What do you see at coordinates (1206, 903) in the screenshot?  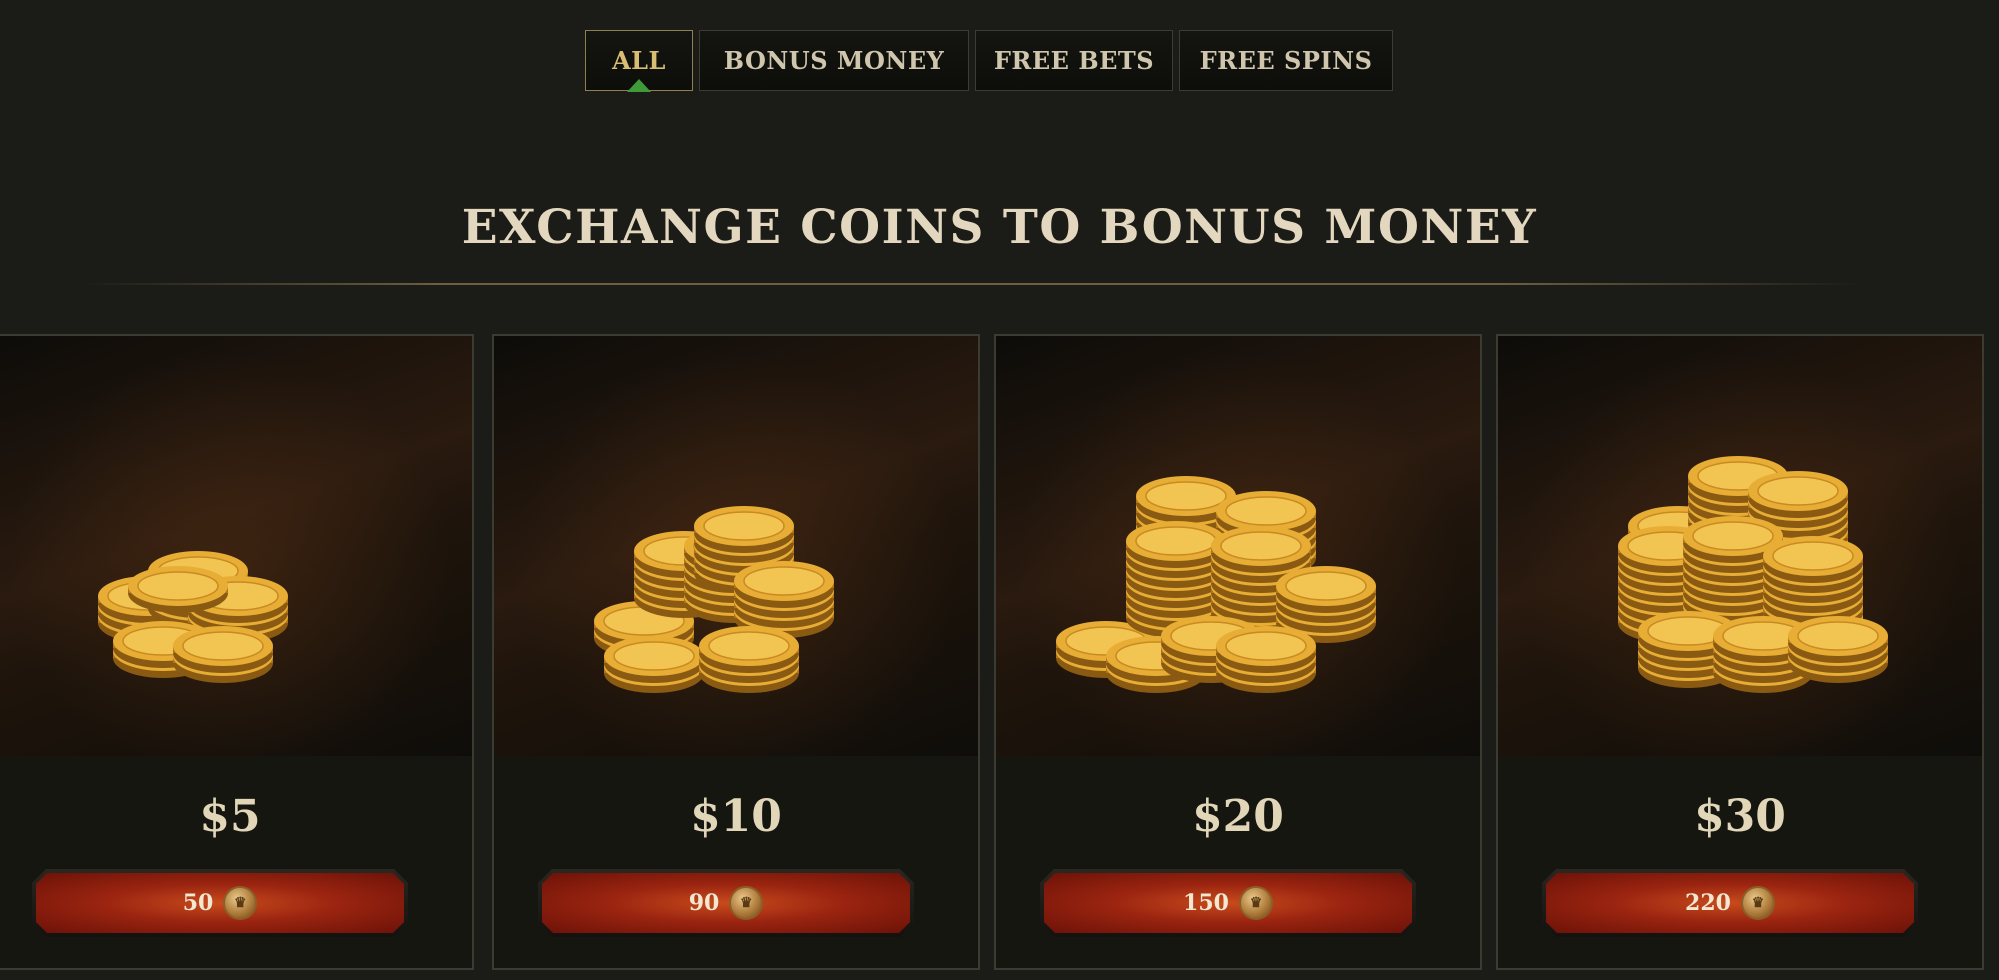 I see `coin-cost: 150` at bounding box center [1206, 903].